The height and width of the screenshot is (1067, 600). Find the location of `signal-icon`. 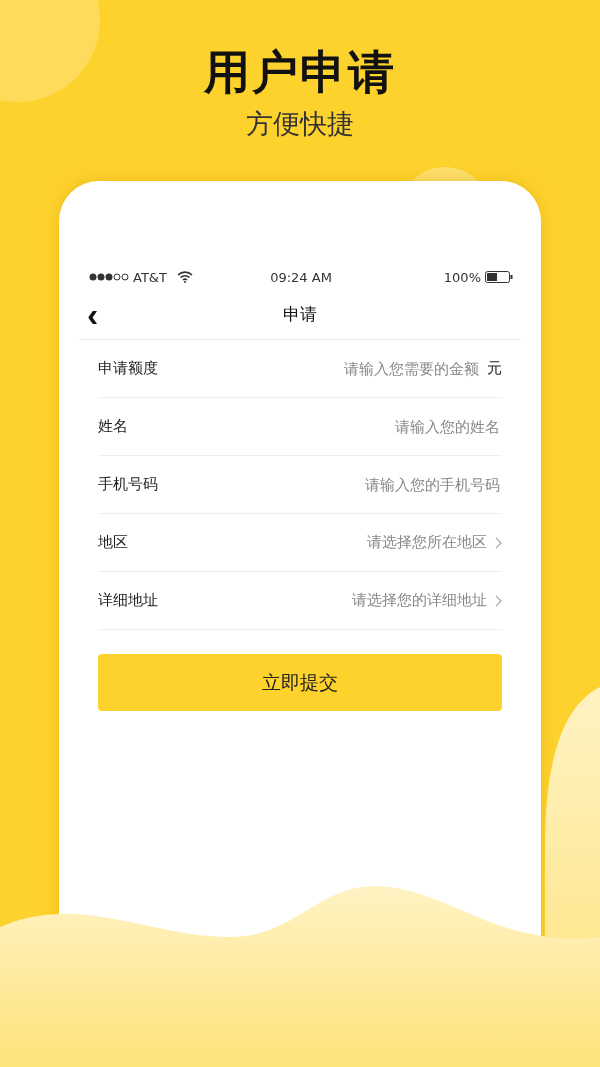

signal-icon is located at coordinates (109, 277).